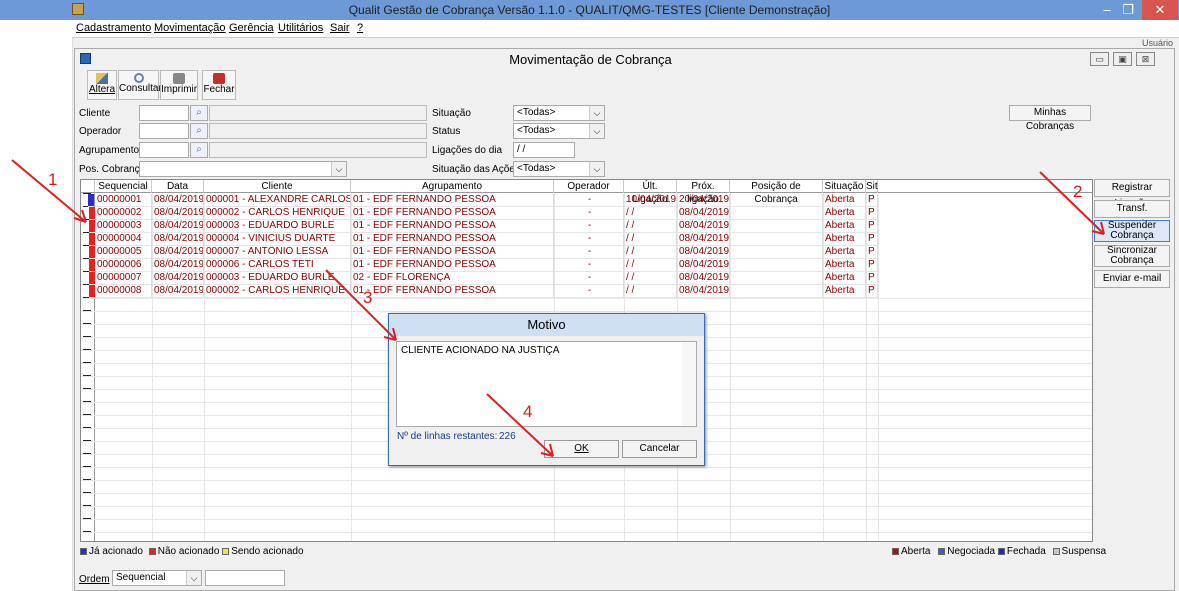 The width and height of the screenshot is (1179, 591). What do you see at coordinates (53, 179) in the screenshot?
I see `annotation-1: 1` at bounding box center [53, 179].